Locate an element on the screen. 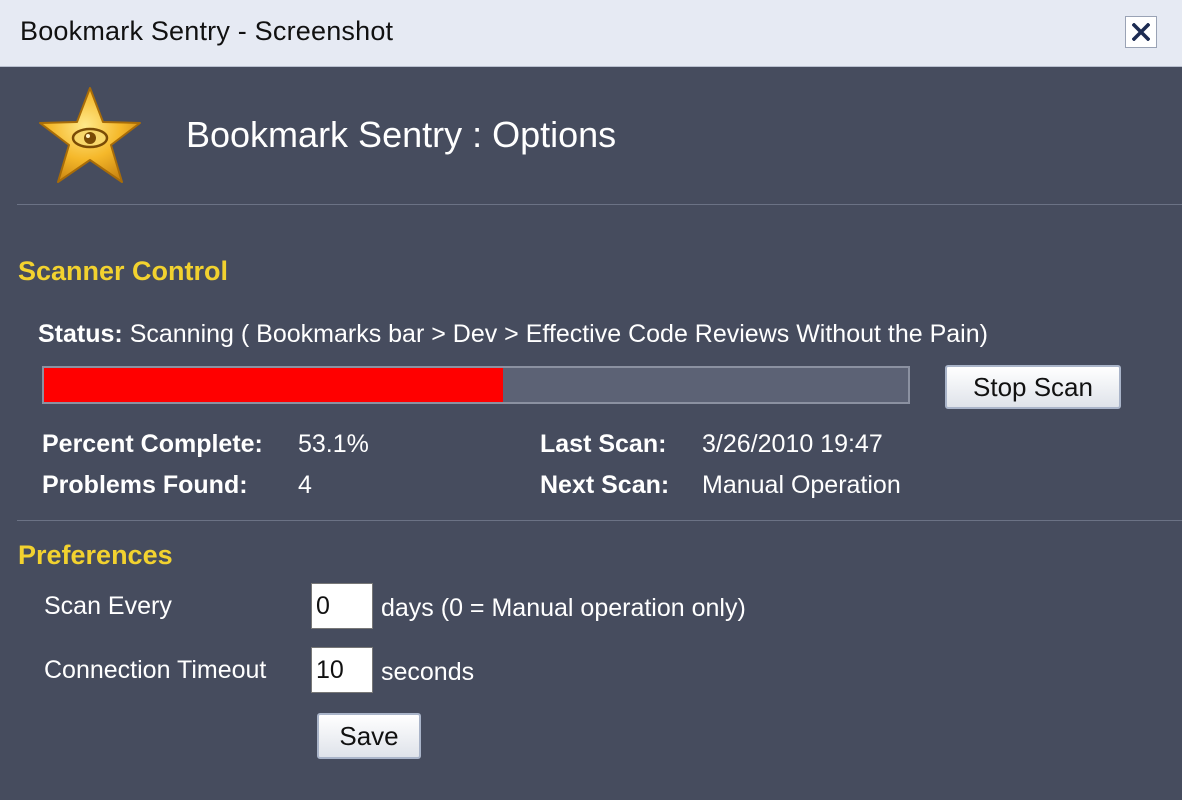 The height and width of the screenshot is (800, 1182). save-button: Save is located at coordinates (369, 736).